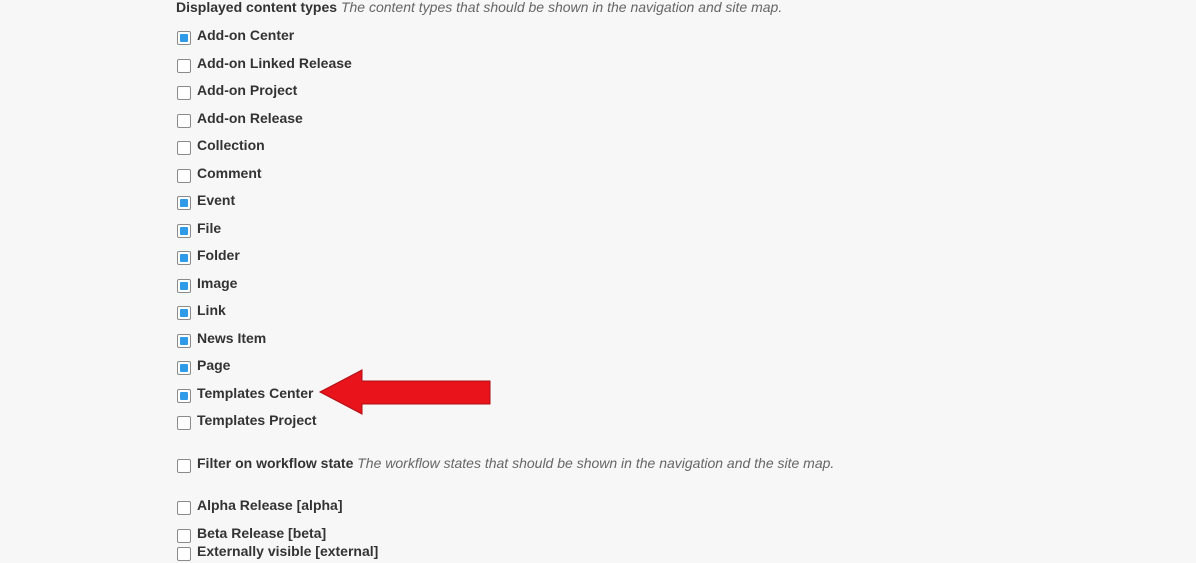 The image size is (1196, 563). I want to click on checkbox-label: Add-on Linked Release, so click(274, 63).